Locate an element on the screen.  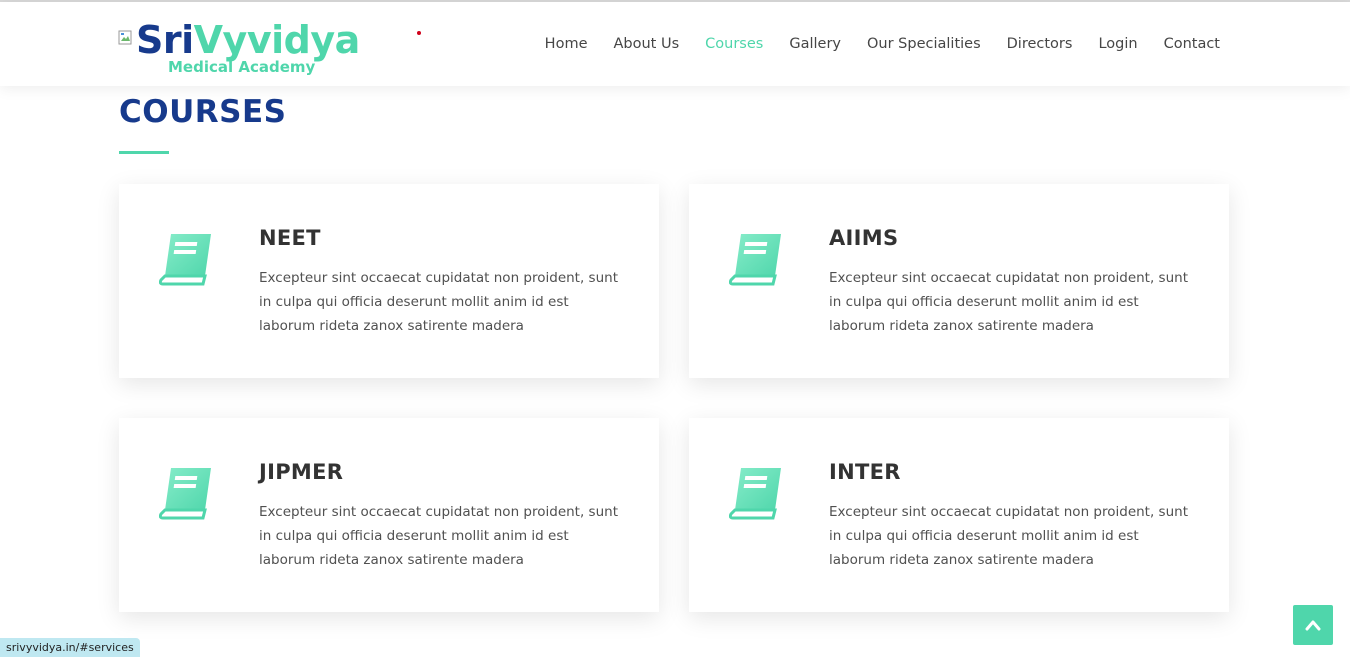
chevron-up-icon is located at coordinates (1313, 625).